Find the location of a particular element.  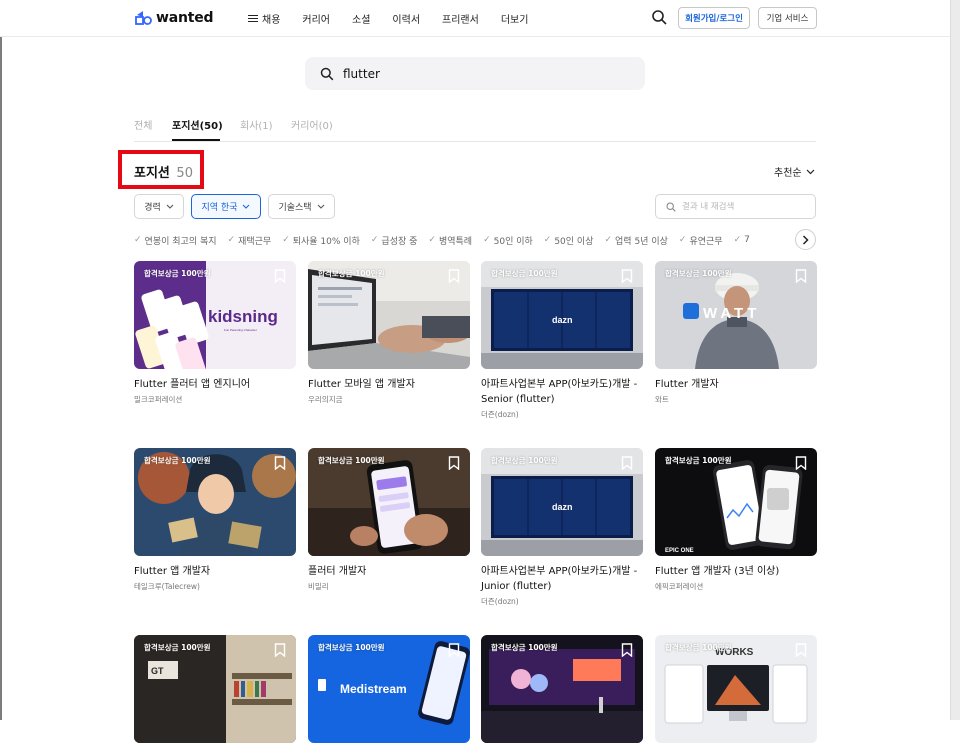

job-title: 아파트사업본부 APP(아보카도)개발 - Junior (flutter) is located at coordinates (559, 579).